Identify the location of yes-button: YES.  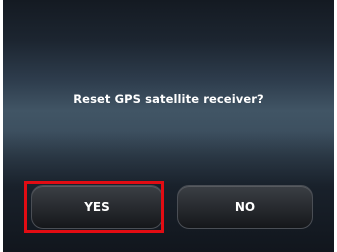
(97, 207).